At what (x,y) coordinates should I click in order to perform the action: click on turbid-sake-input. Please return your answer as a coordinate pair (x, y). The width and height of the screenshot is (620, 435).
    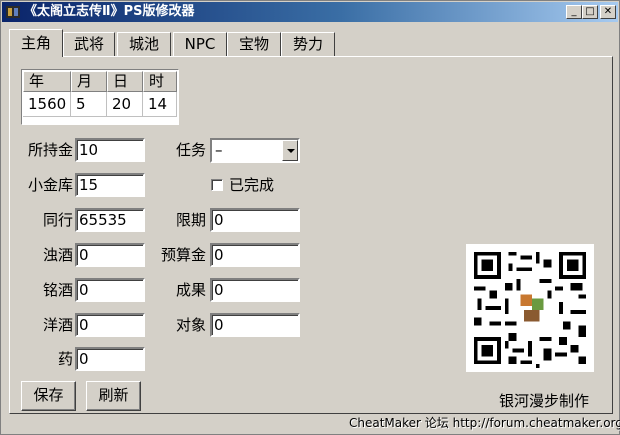
    Looking at the image, I should click on (110, 255).